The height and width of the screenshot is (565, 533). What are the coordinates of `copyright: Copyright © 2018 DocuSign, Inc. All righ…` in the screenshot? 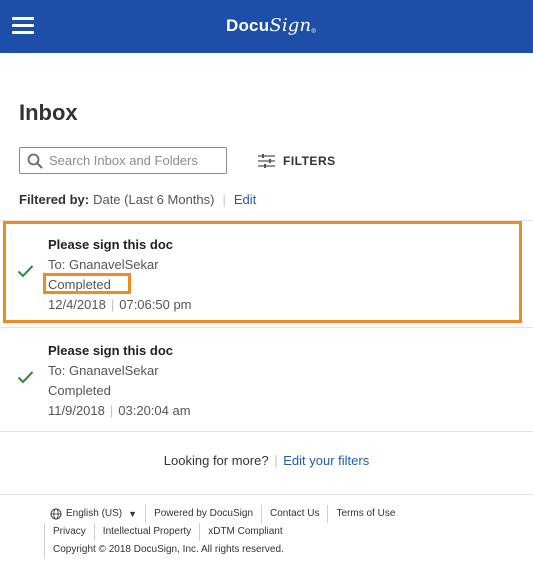 It's located at (164, 550).